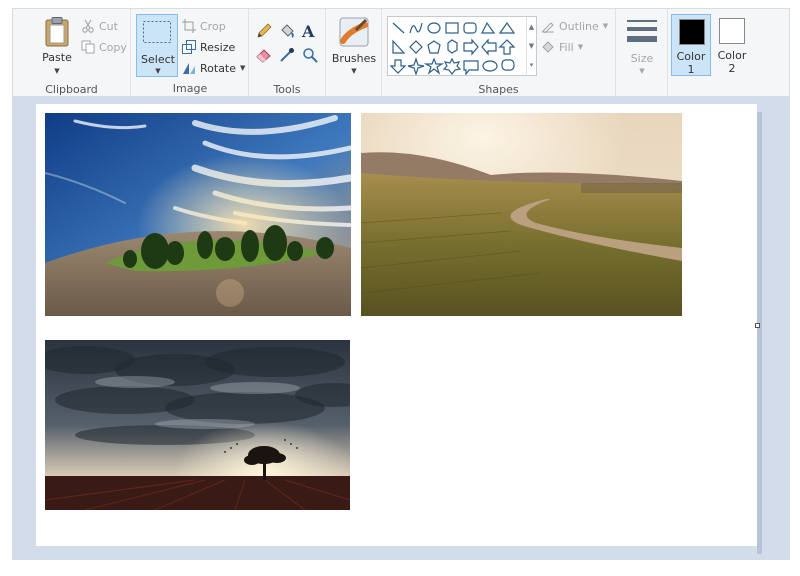  What do you see at coordinates (732, 31) in the screenshot?
I see `color2-swatch` at bounding box center [732, 31].